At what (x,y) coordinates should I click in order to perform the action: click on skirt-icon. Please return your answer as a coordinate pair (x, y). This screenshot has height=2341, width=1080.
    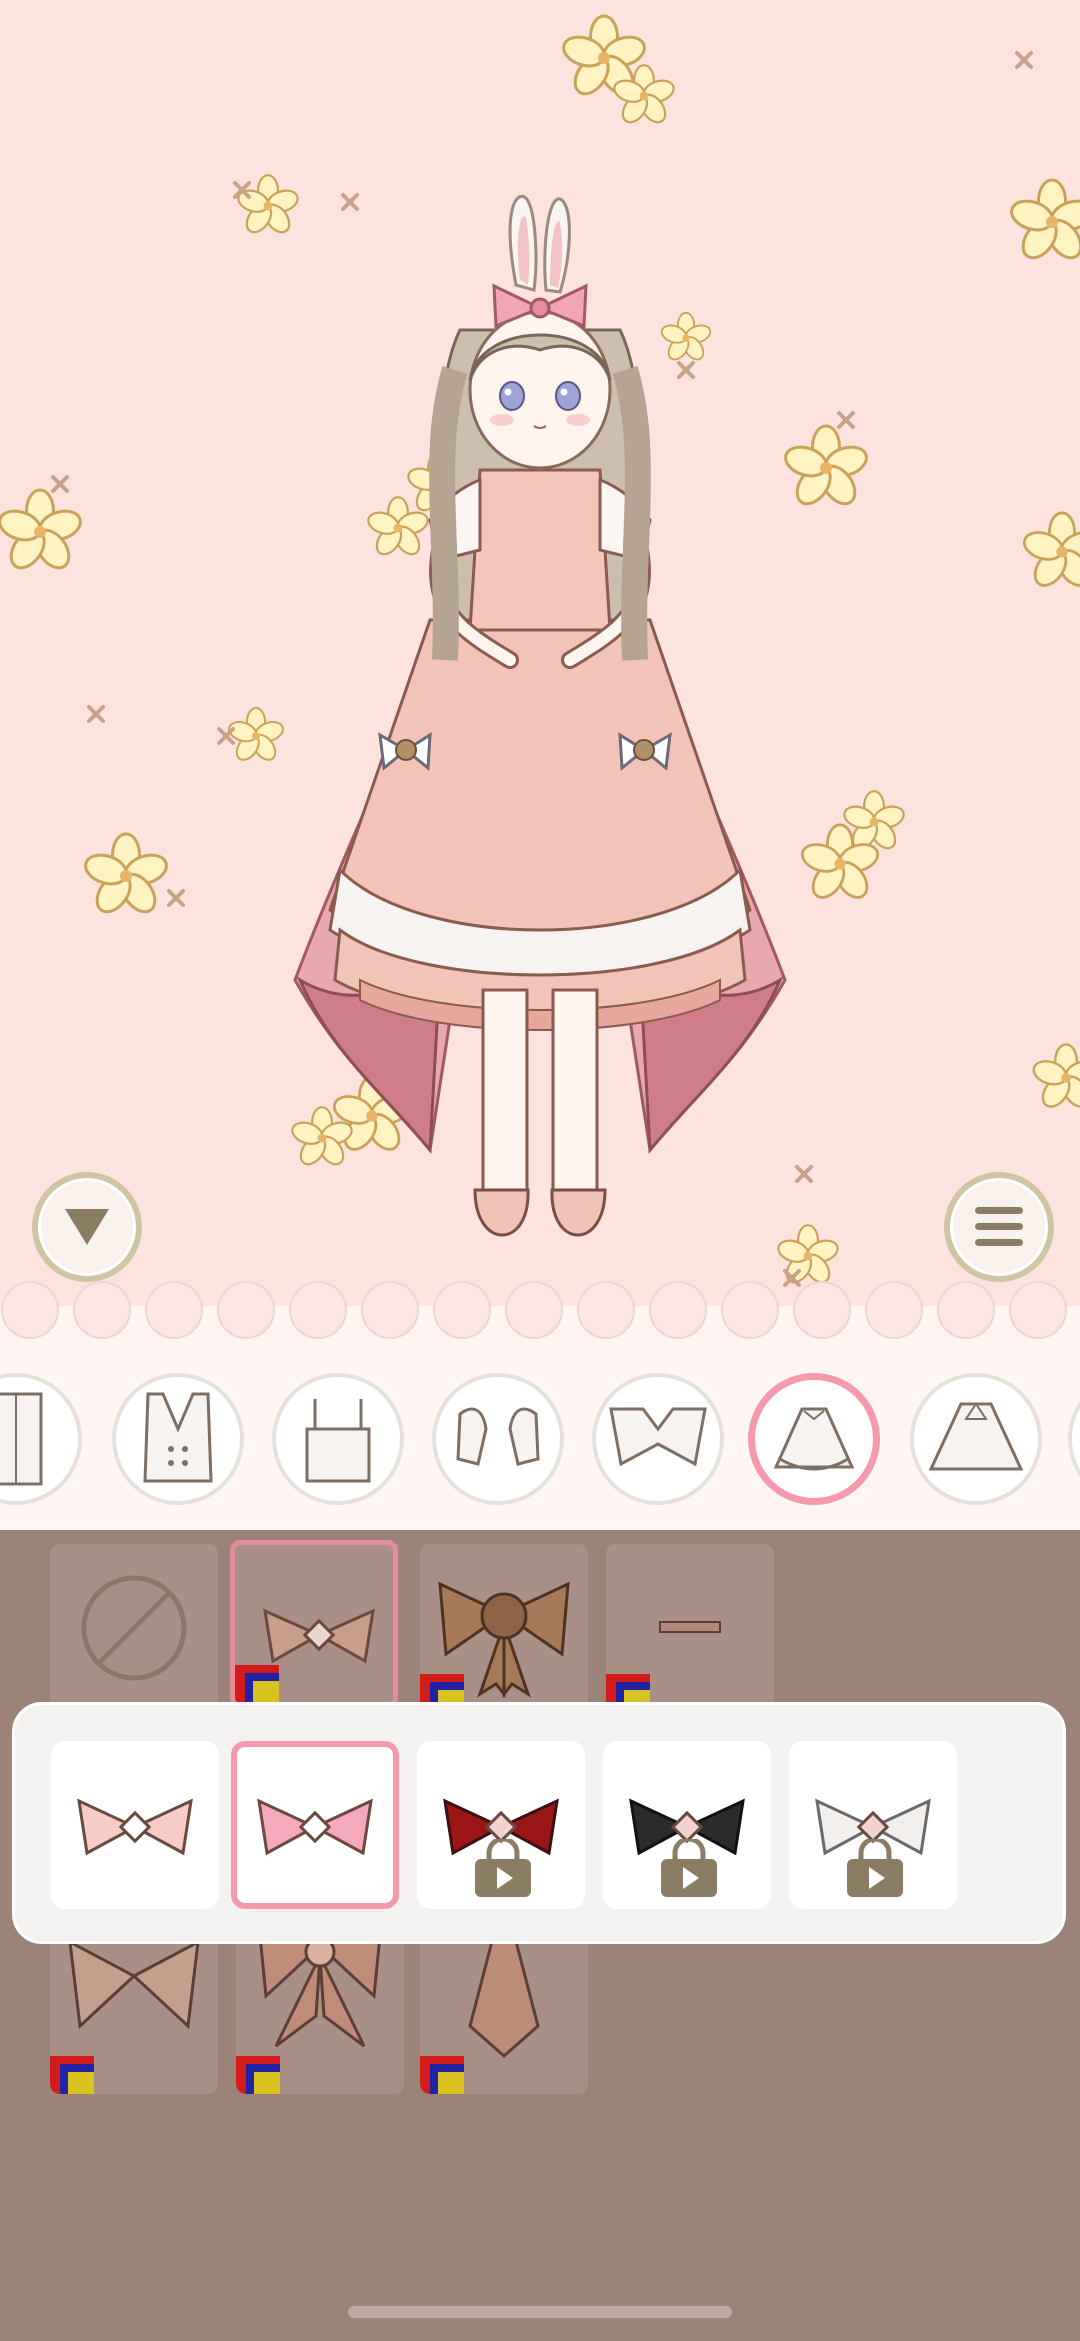
    Looking at the image, I should click on (814, 1439).